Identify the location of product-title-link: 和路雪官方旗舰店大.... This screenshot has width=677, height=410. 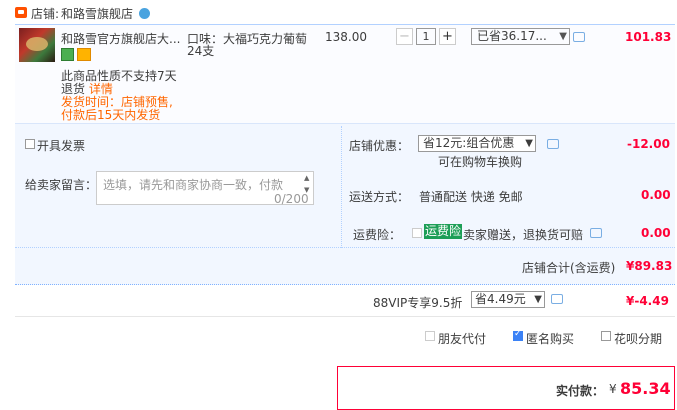
(122, 38).